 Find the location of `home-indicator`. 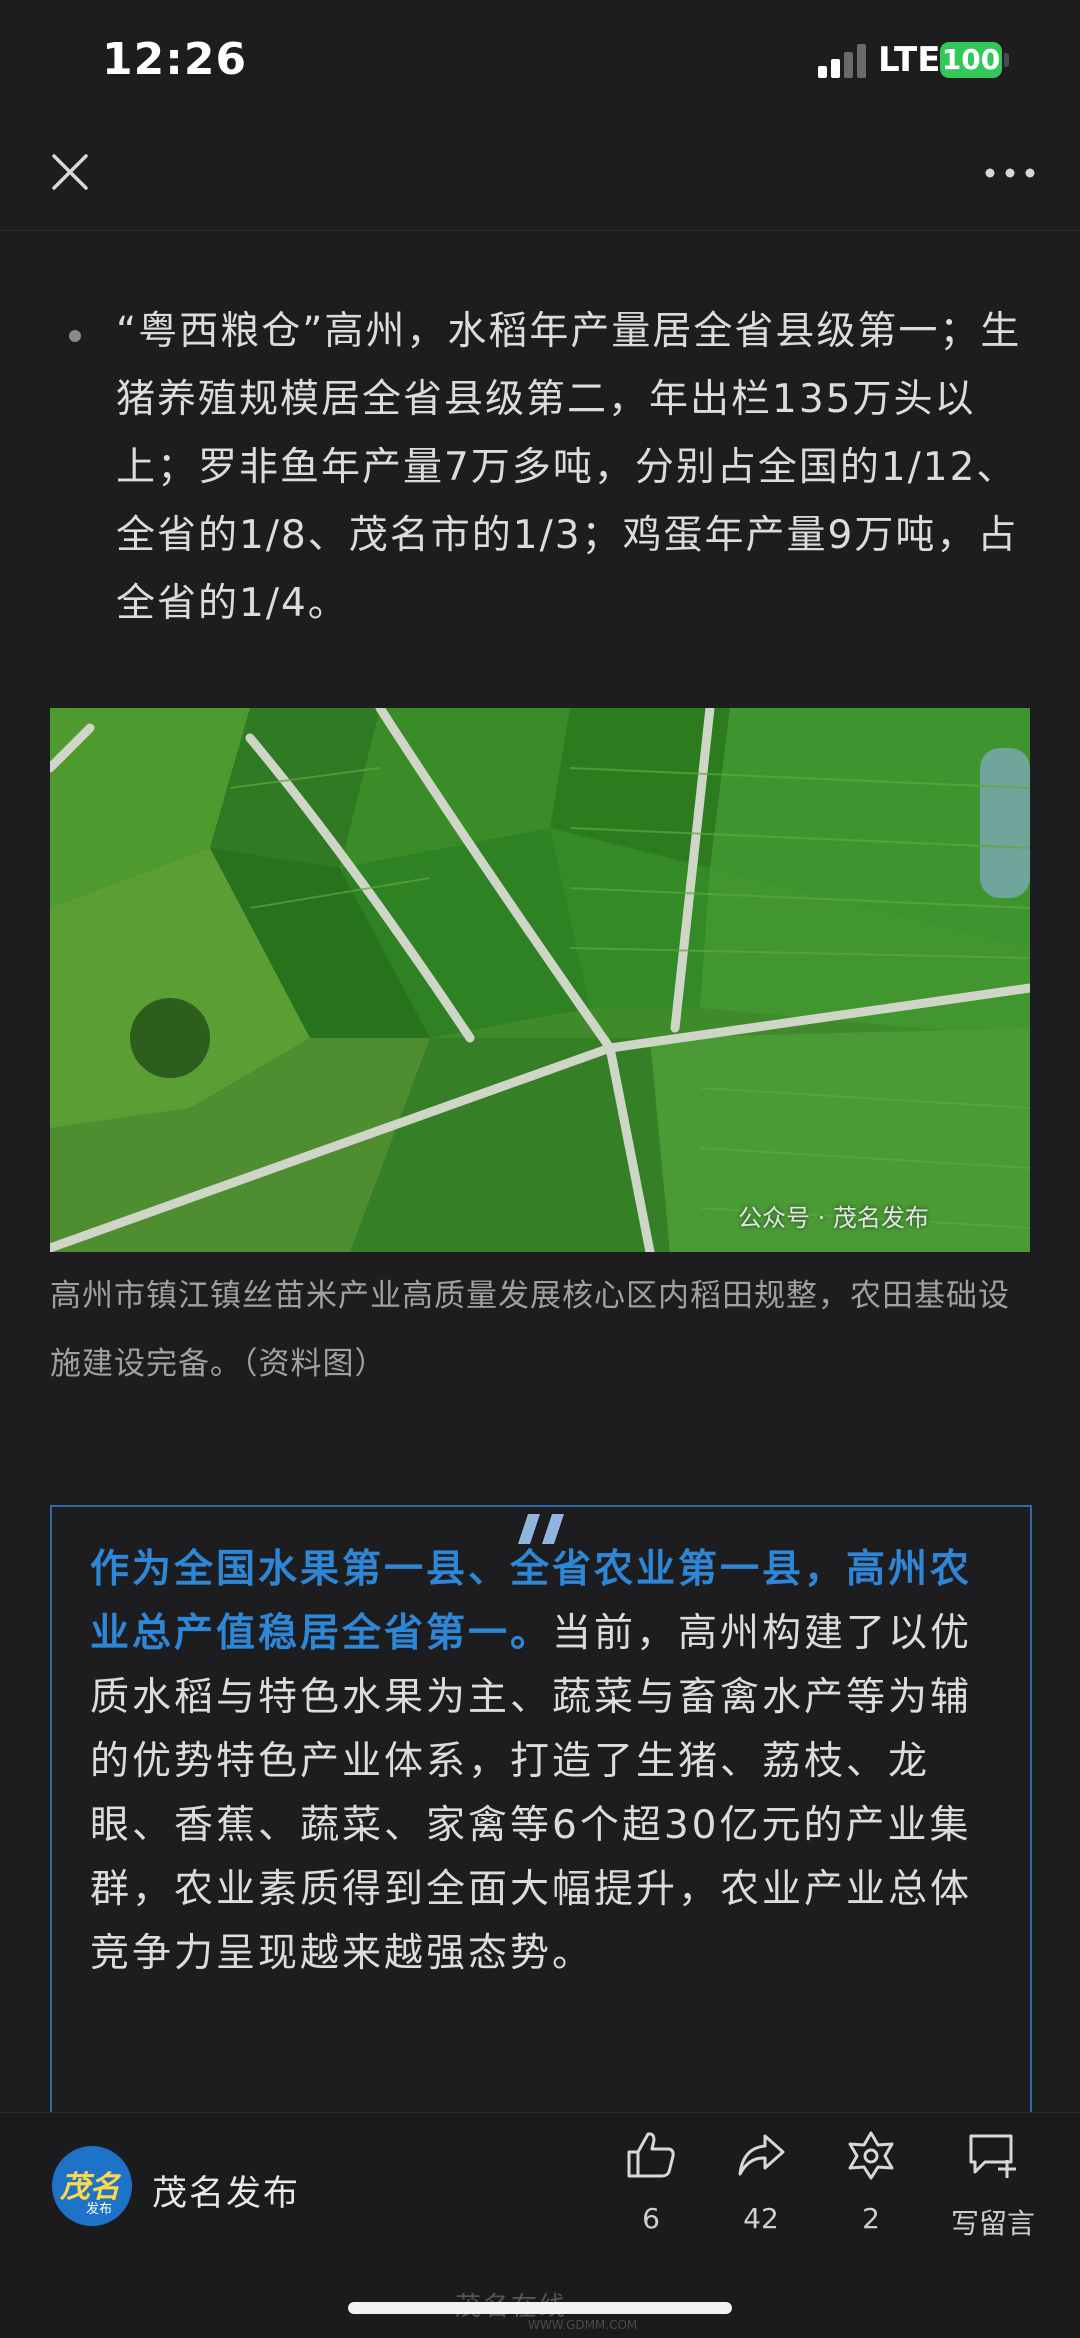

home-indicator is located at coordinates (540, 2308).